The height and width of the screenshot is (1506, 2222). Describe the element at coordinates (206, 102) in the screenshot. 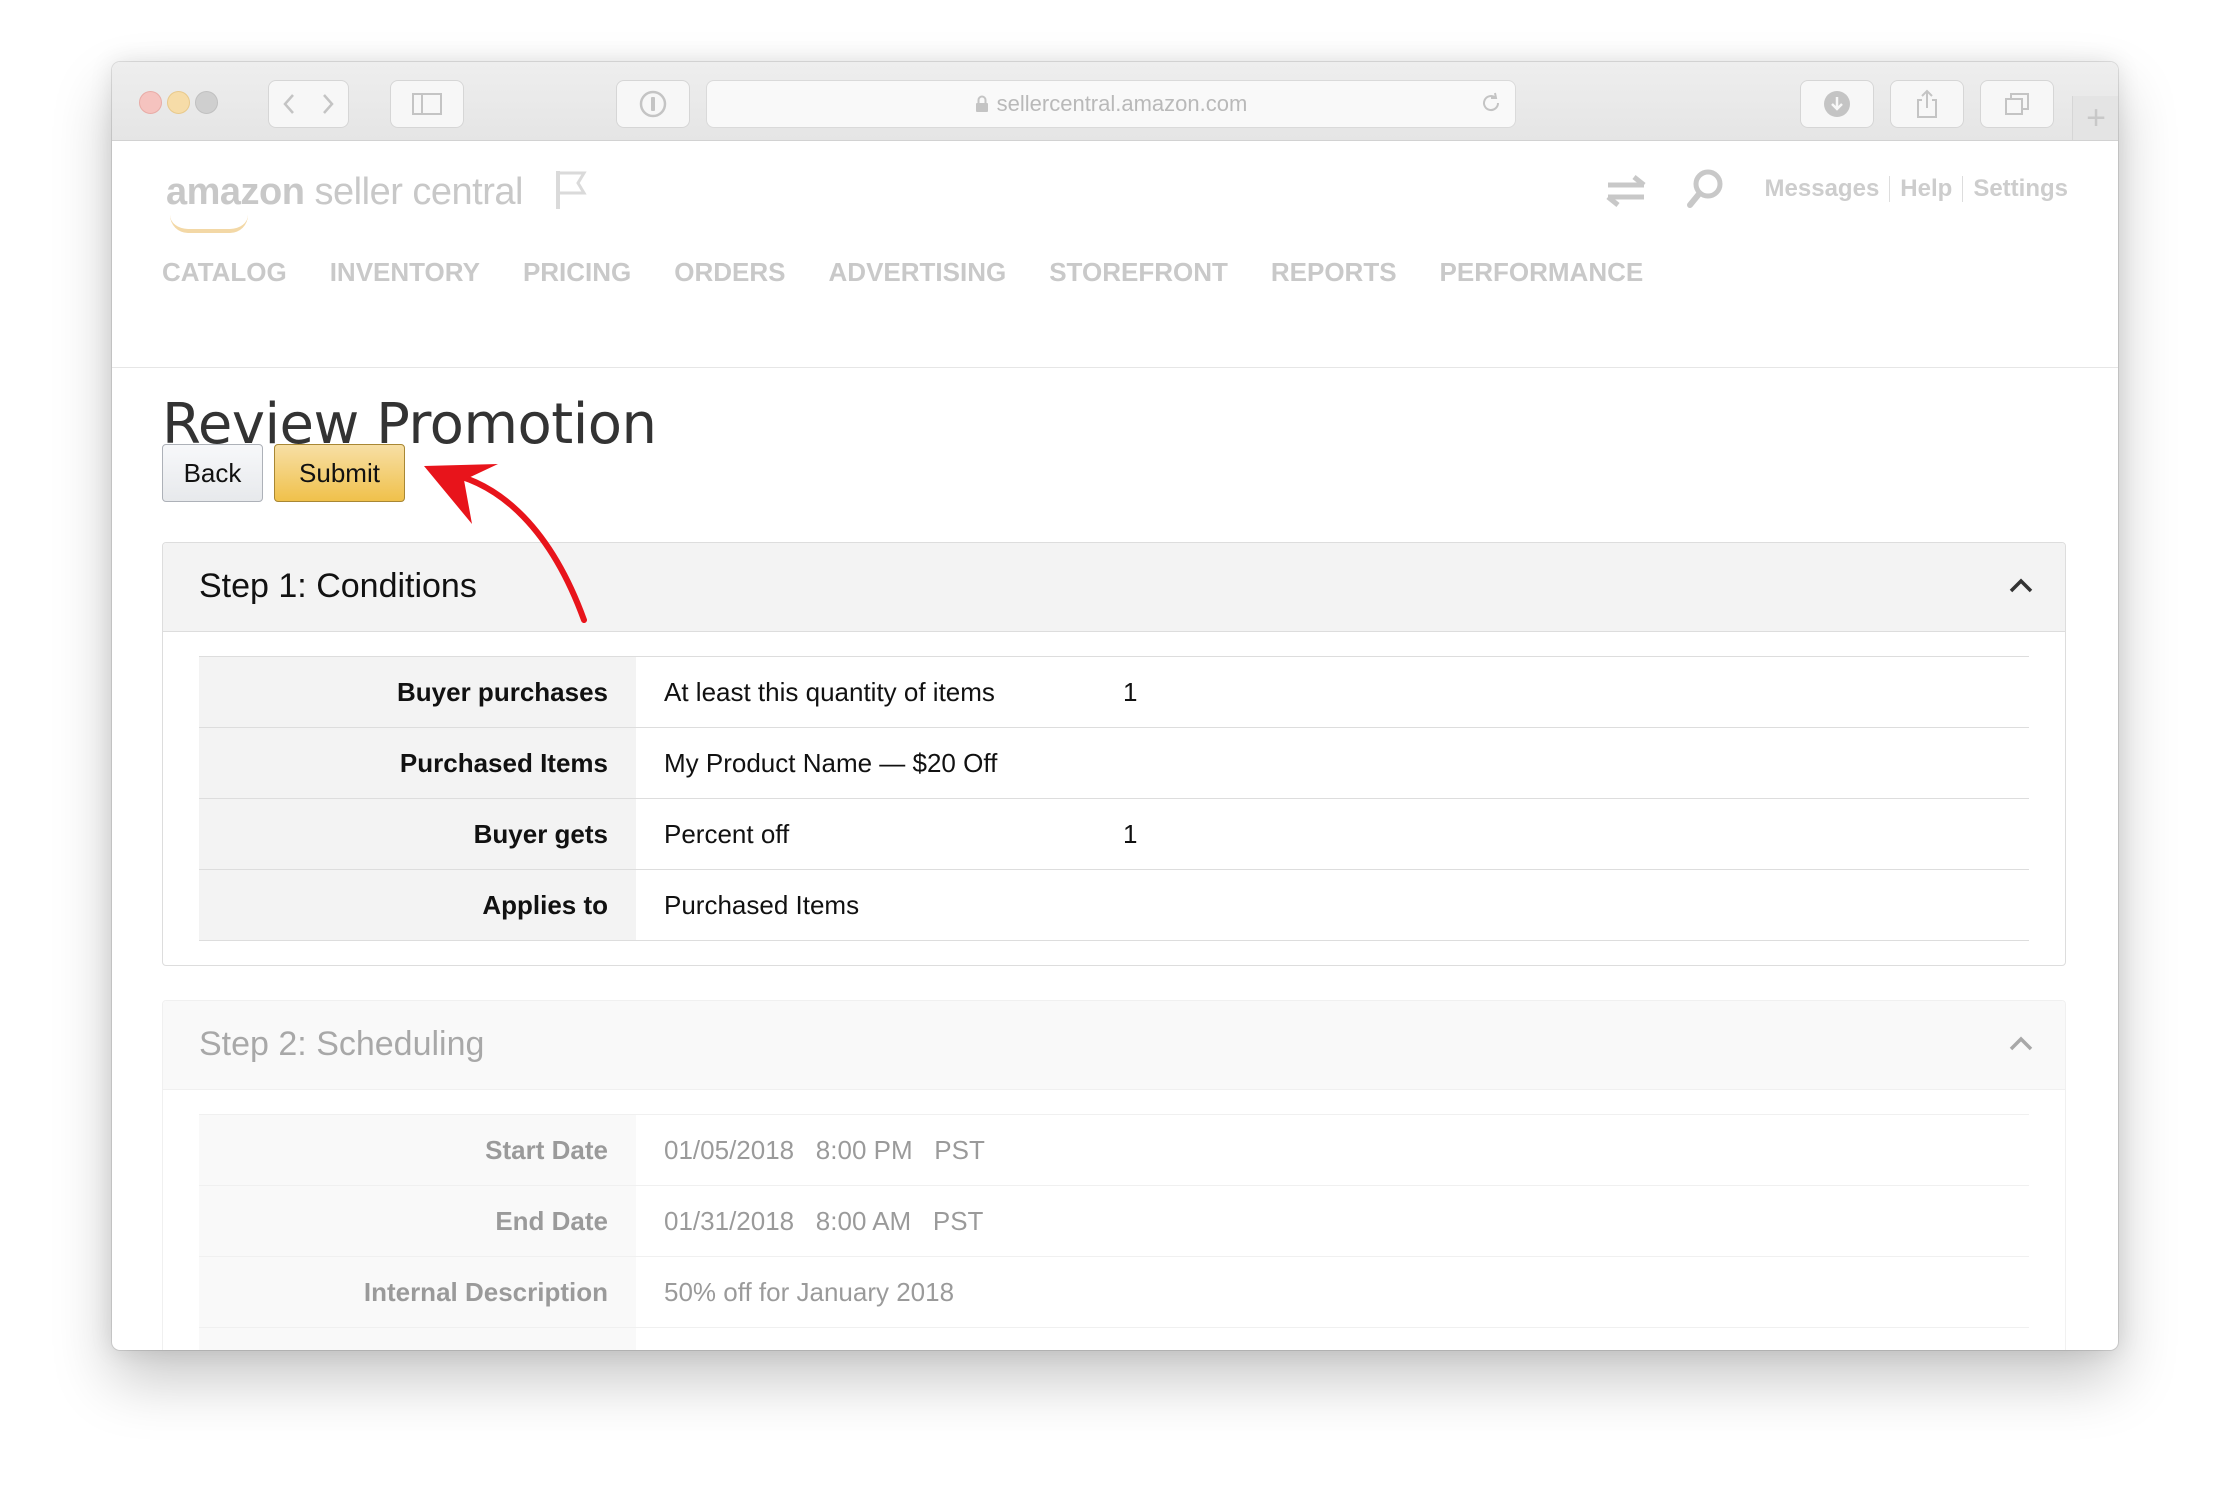

I see `zoom-window-button` at that location.